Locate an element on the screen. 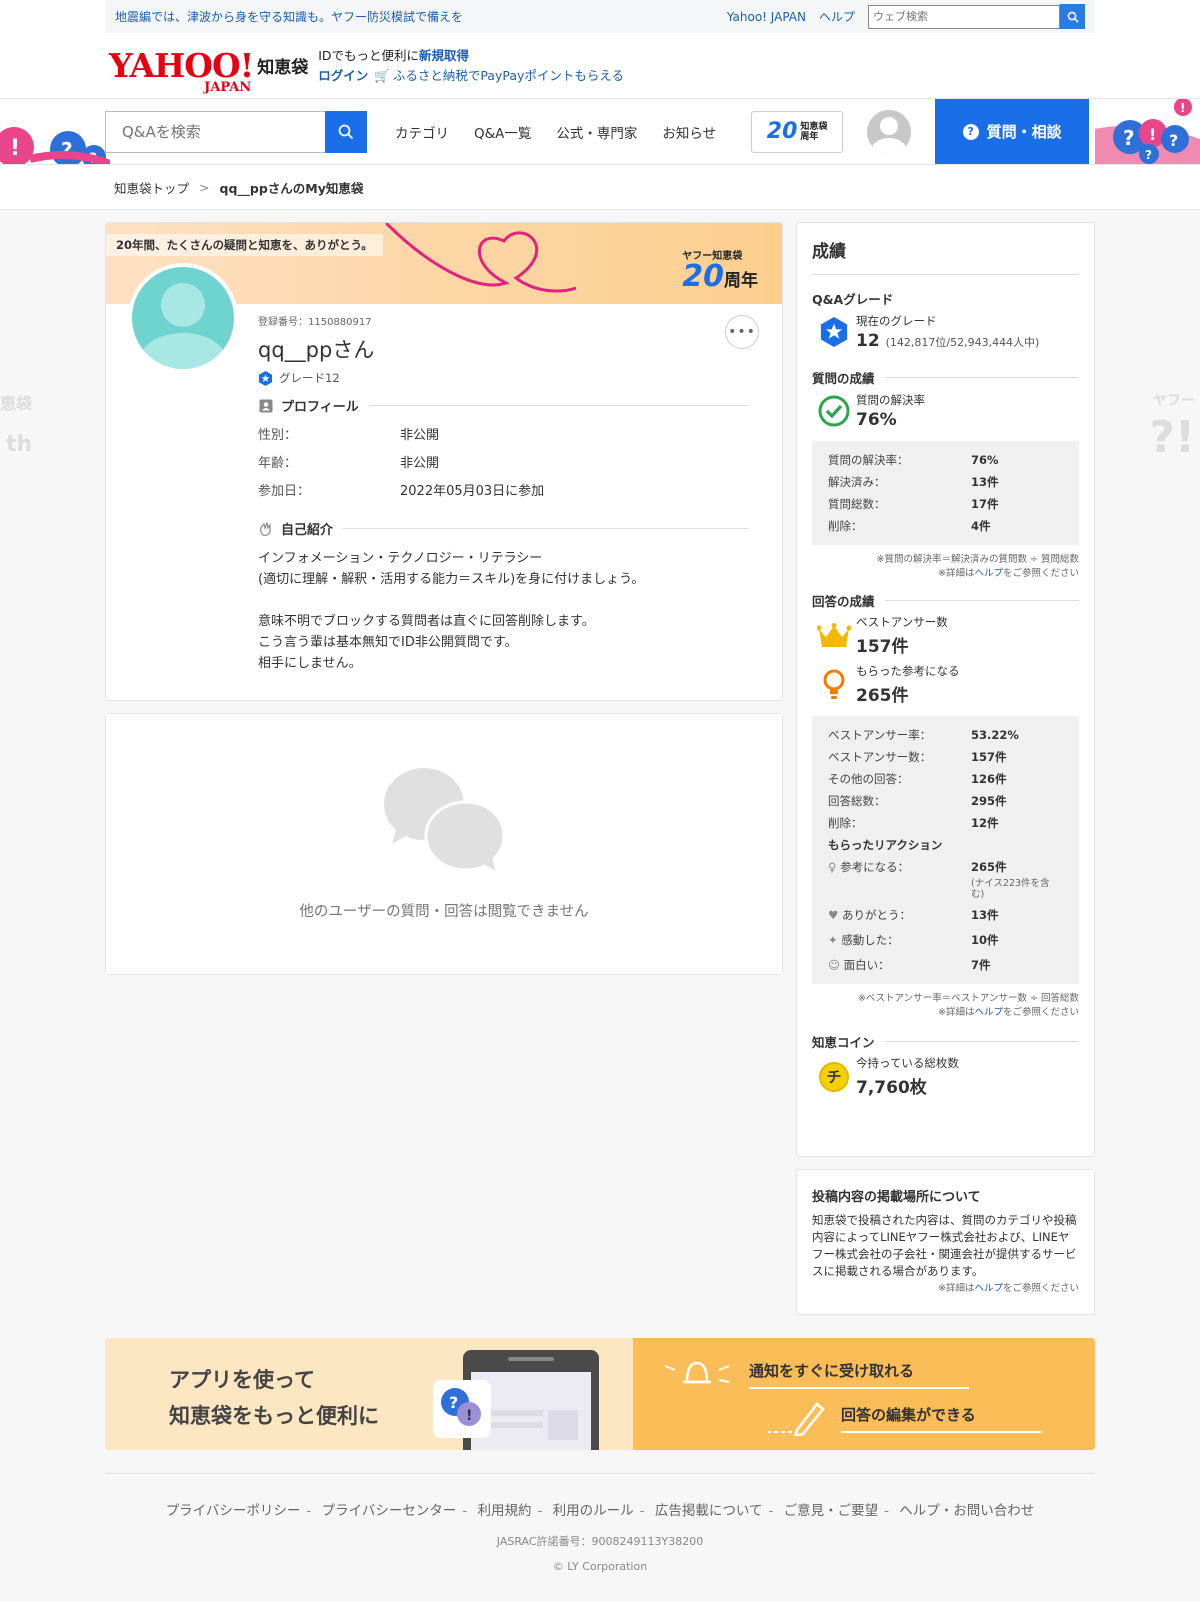 This screenshot has width=1200, height=1602. yahoo-japan-link: Yahoo! JAPAN is located at coordinates (766, 17).